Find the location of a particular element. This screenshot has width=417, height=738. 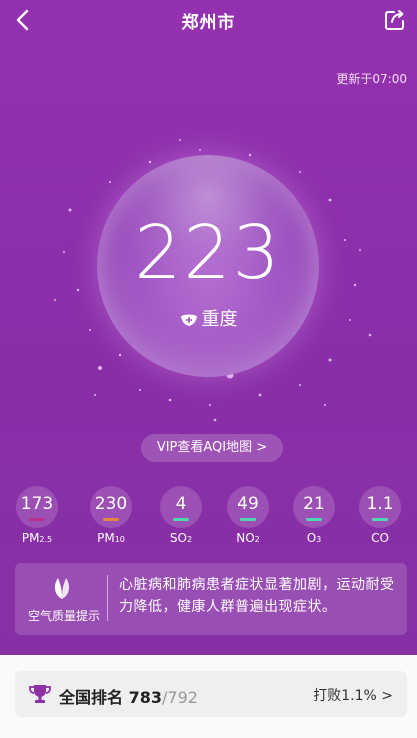

pollutant-circle: 49 is located at coordinates (248, 507).